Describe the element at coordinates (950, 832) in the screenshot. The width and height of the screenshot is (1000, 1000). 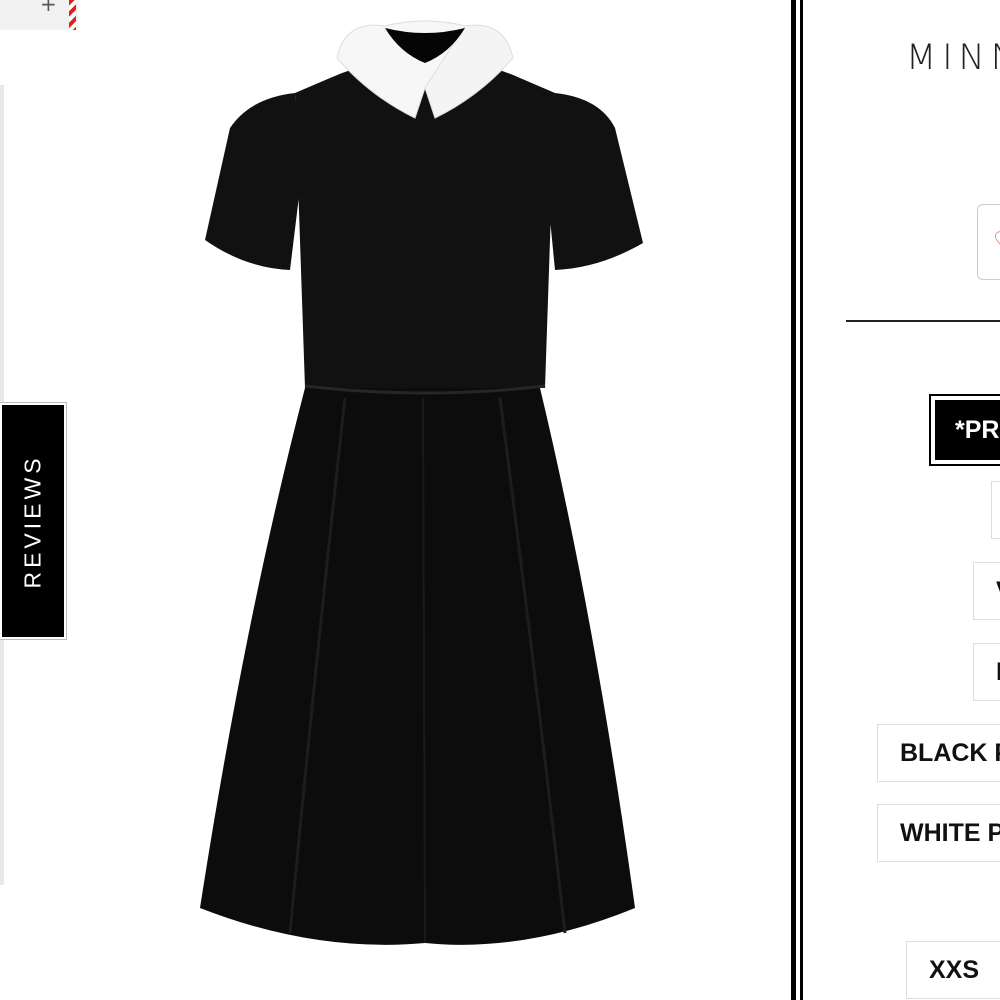
I see `style-option-label: WHITE P` at that location.